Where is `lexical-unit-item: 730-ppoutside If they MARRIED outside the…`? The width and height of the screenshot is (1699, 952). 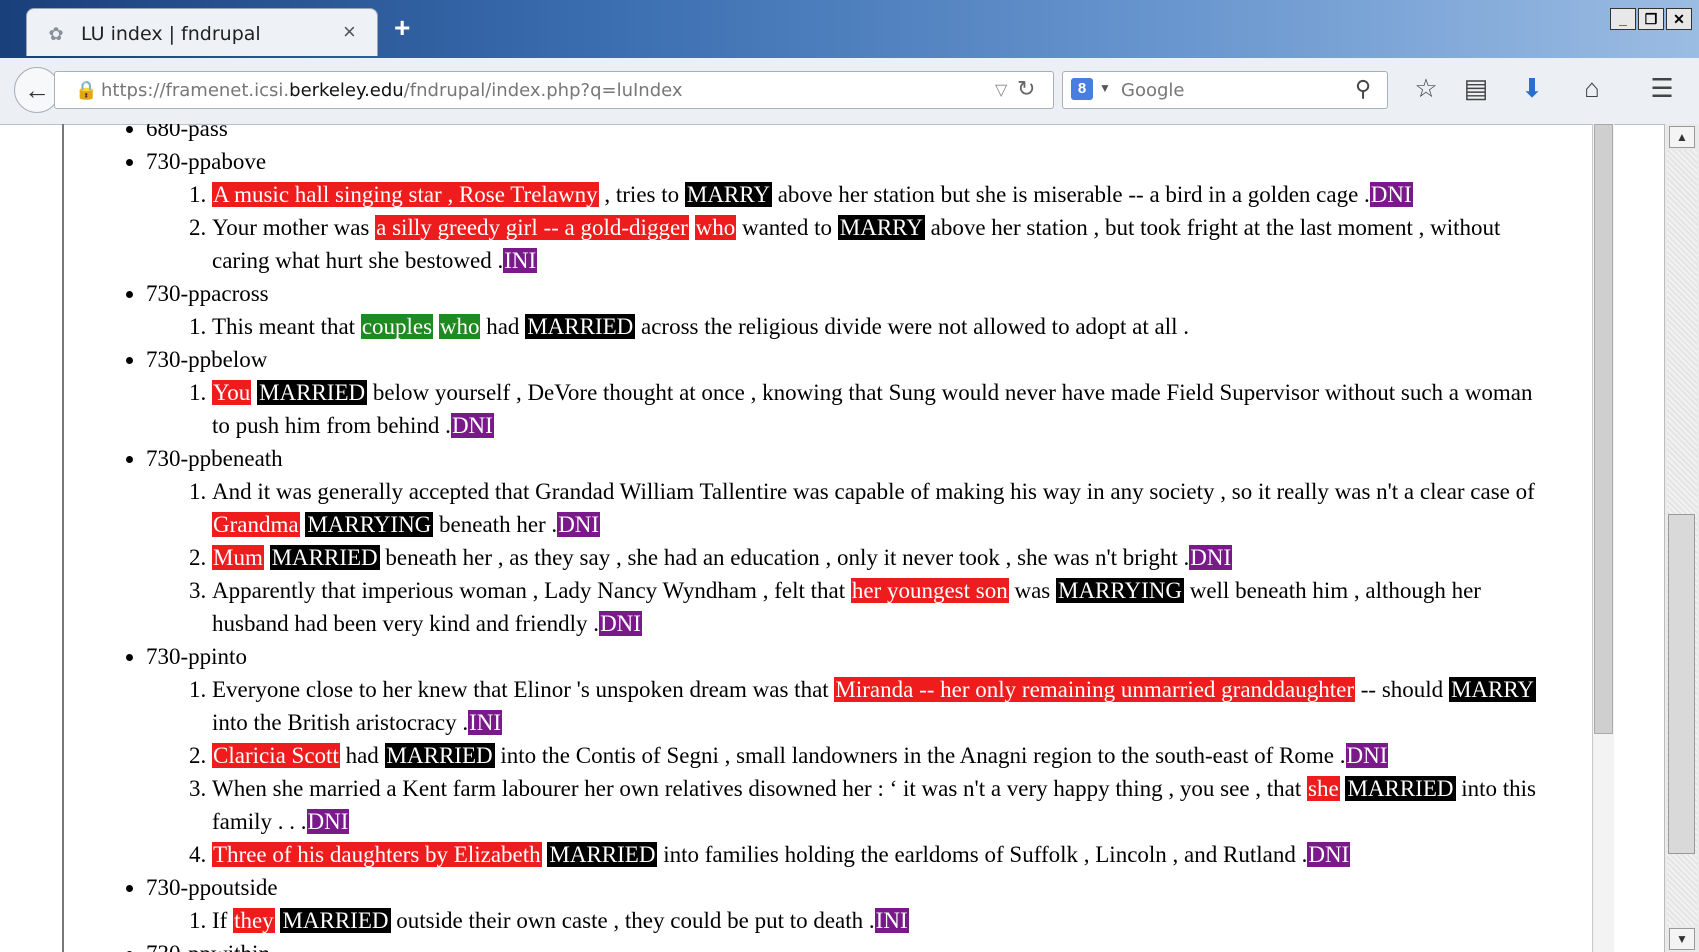 lexical-unit-item: 730-ppoutside If they MARRIED outside the… is located at coordinates (865, 904).